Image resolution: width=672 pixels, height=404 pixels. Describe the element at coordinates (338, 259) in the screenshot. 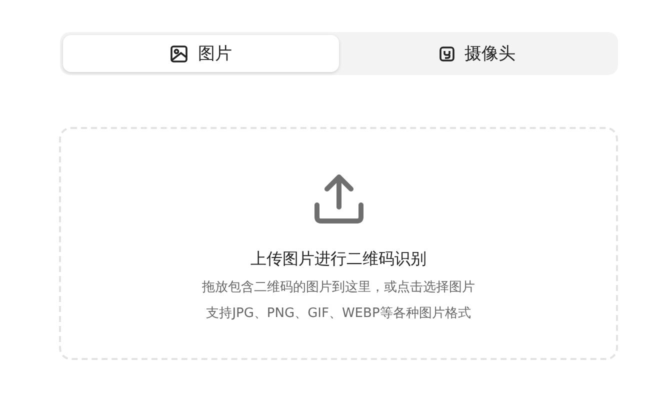

I see `upload-title: 上传图片进行二维码识别` at that location.